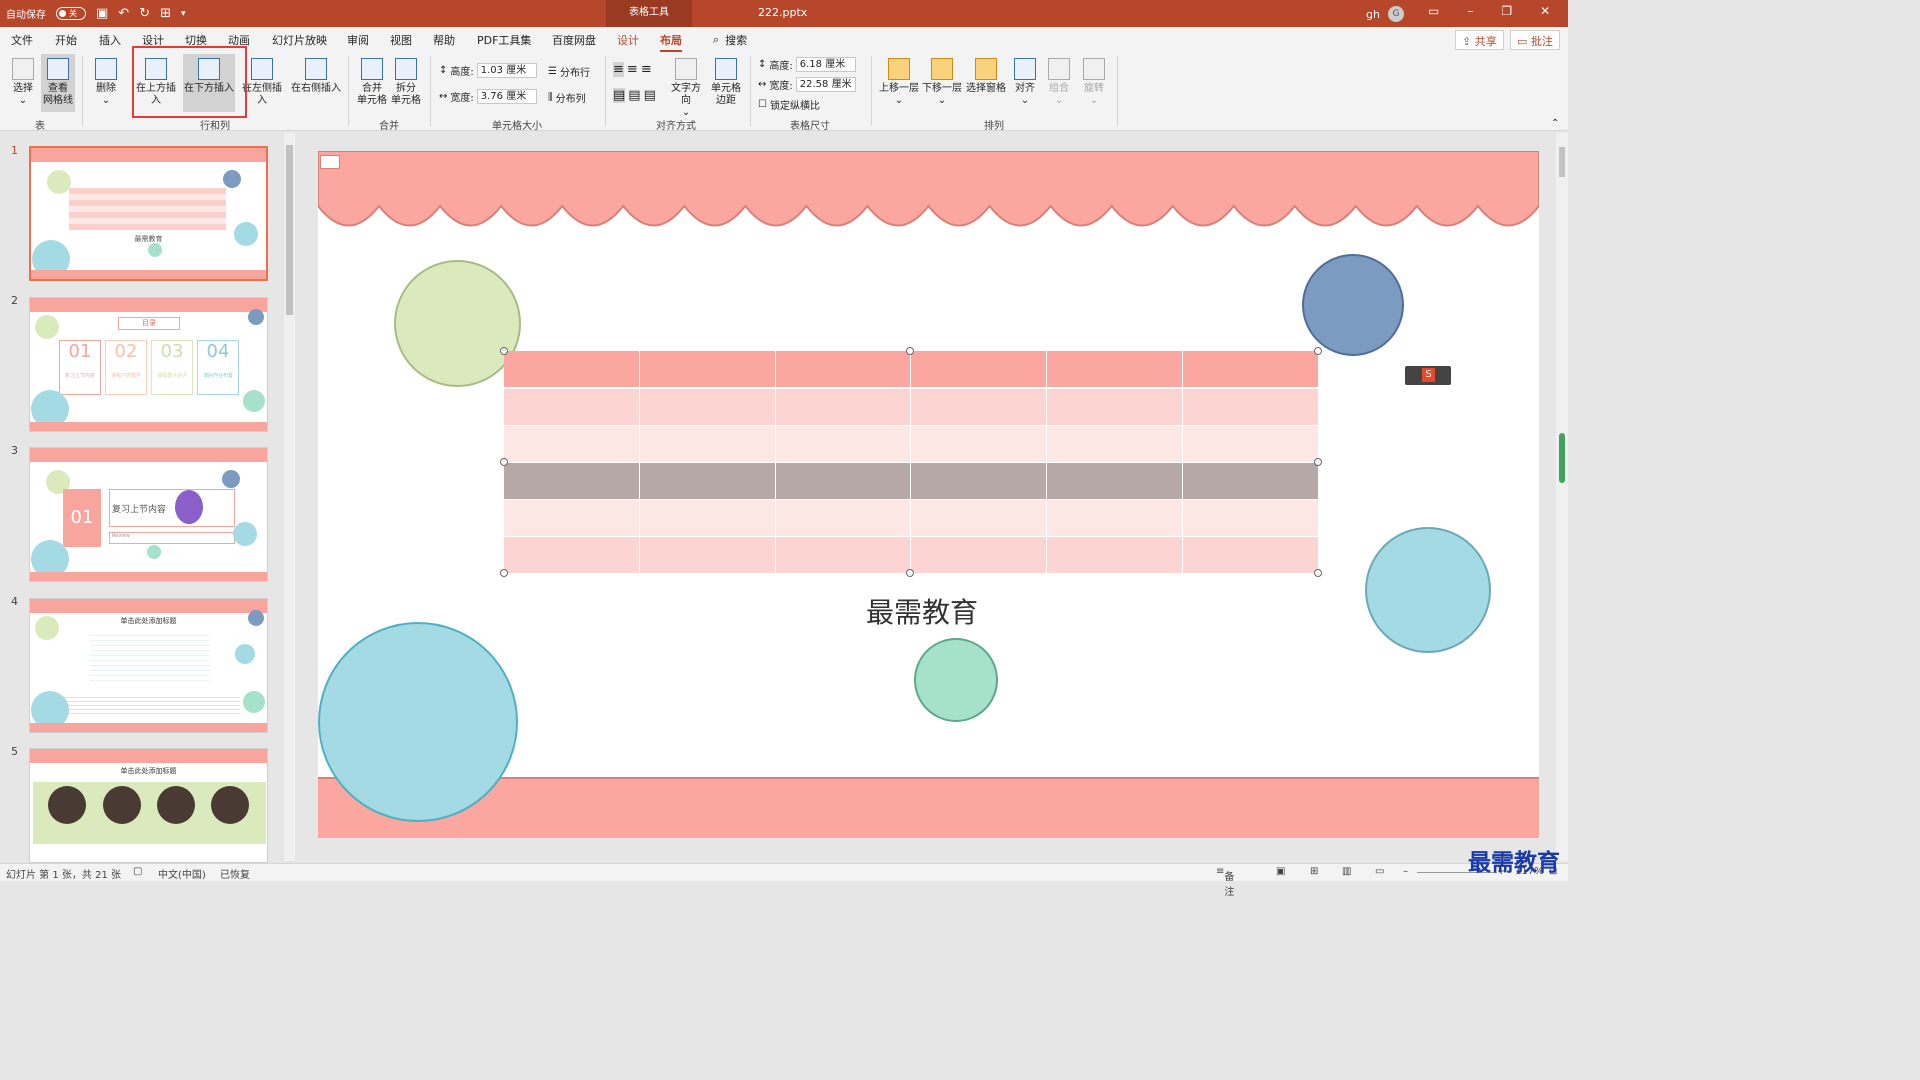 The width and height of the screenshot is (1920, 1080). What do you see at coordinates (1225, 882) in the screenshot?
I see `notes-button: ≡ 备注` at bounding box center [1225, 882].